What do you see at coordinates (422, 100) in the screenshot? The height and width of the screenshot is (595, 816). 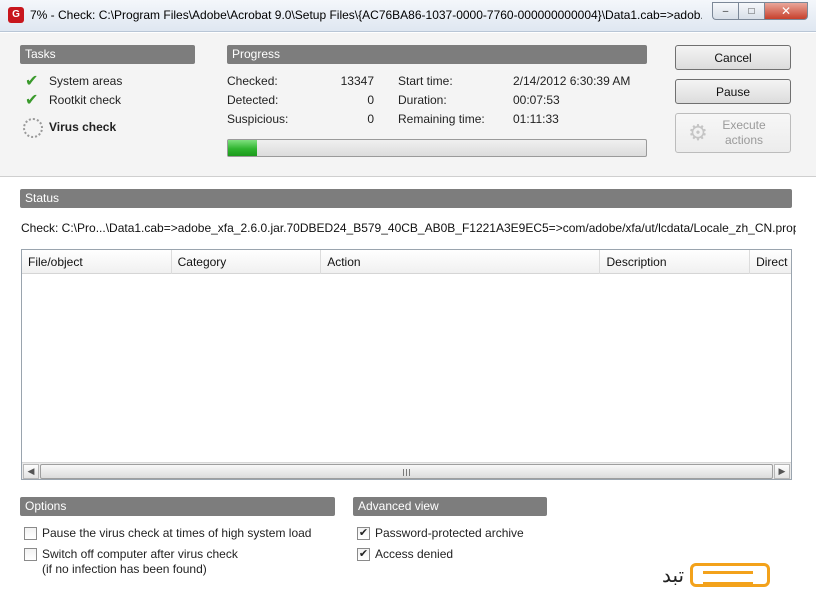 I see `duration-label: Duration:` at bounding box center [422, 100].